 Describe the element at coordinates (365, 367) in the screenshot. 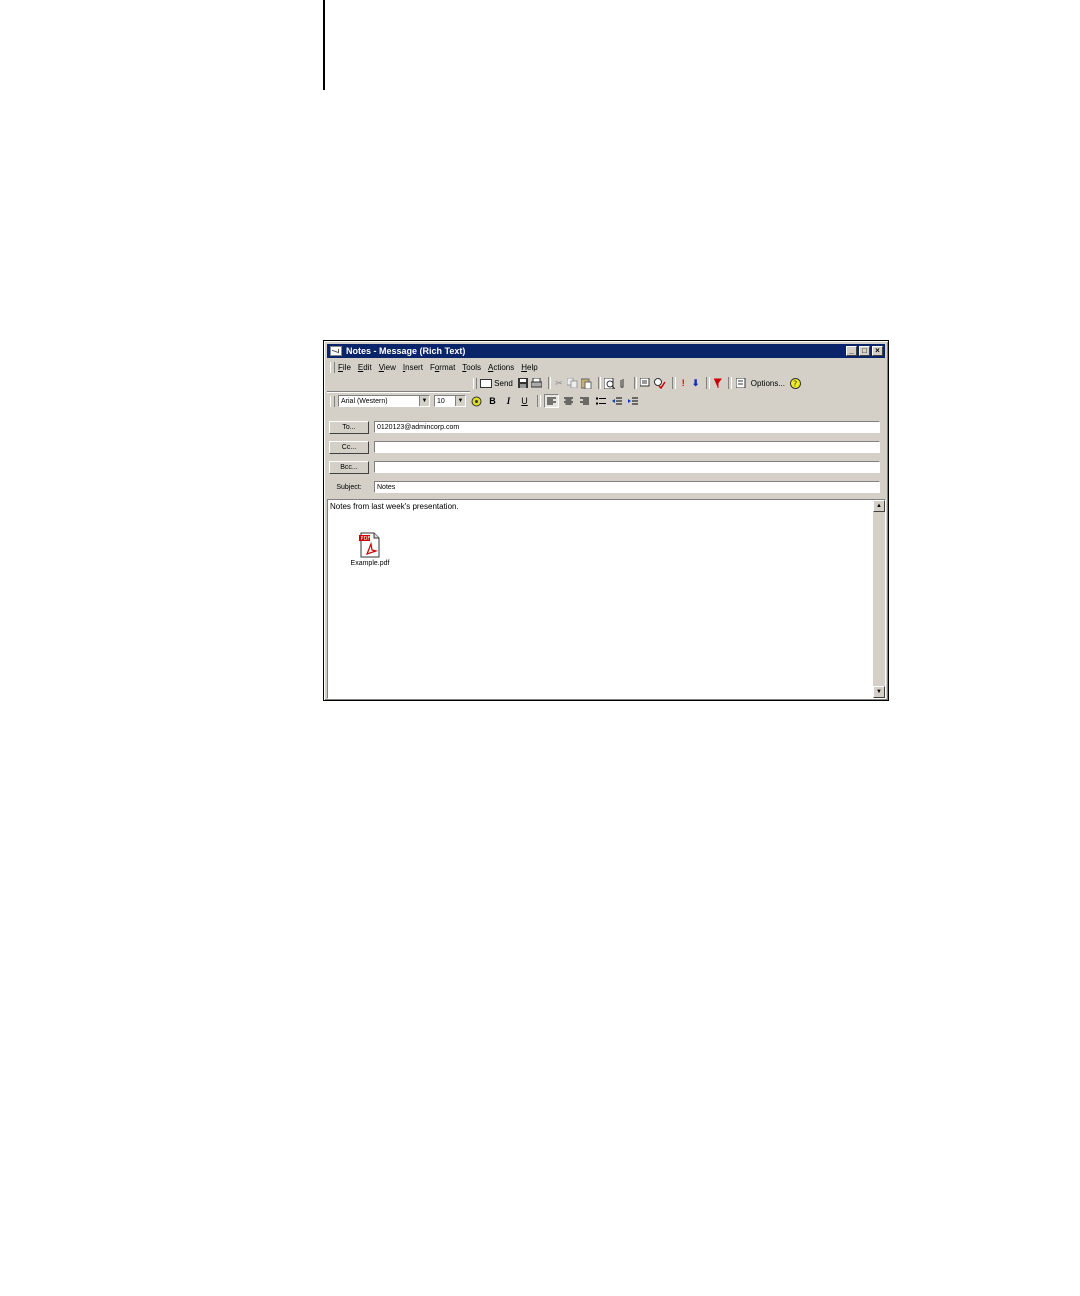

I see `menu-edit: Edit` at that location.